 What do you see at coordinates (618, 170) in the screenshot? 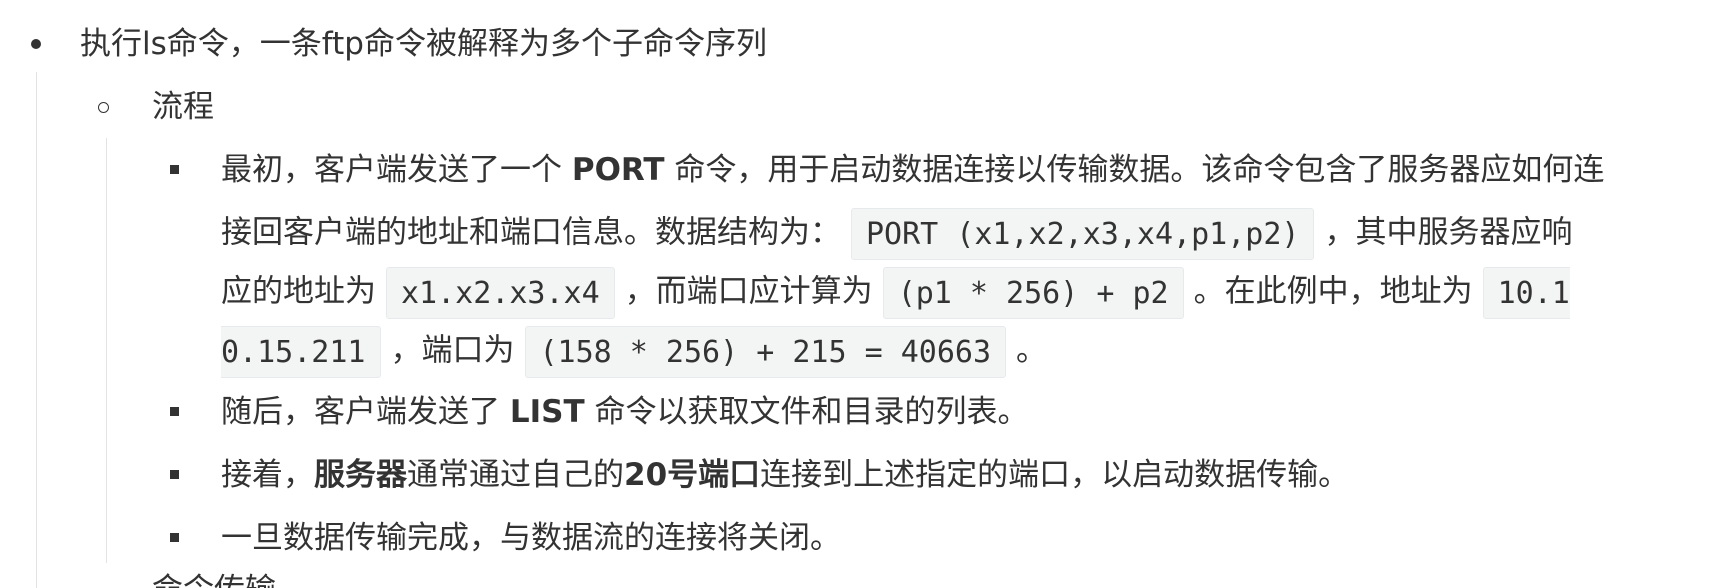
I see `bold-text: PORT` at bounding box center [618, 170].